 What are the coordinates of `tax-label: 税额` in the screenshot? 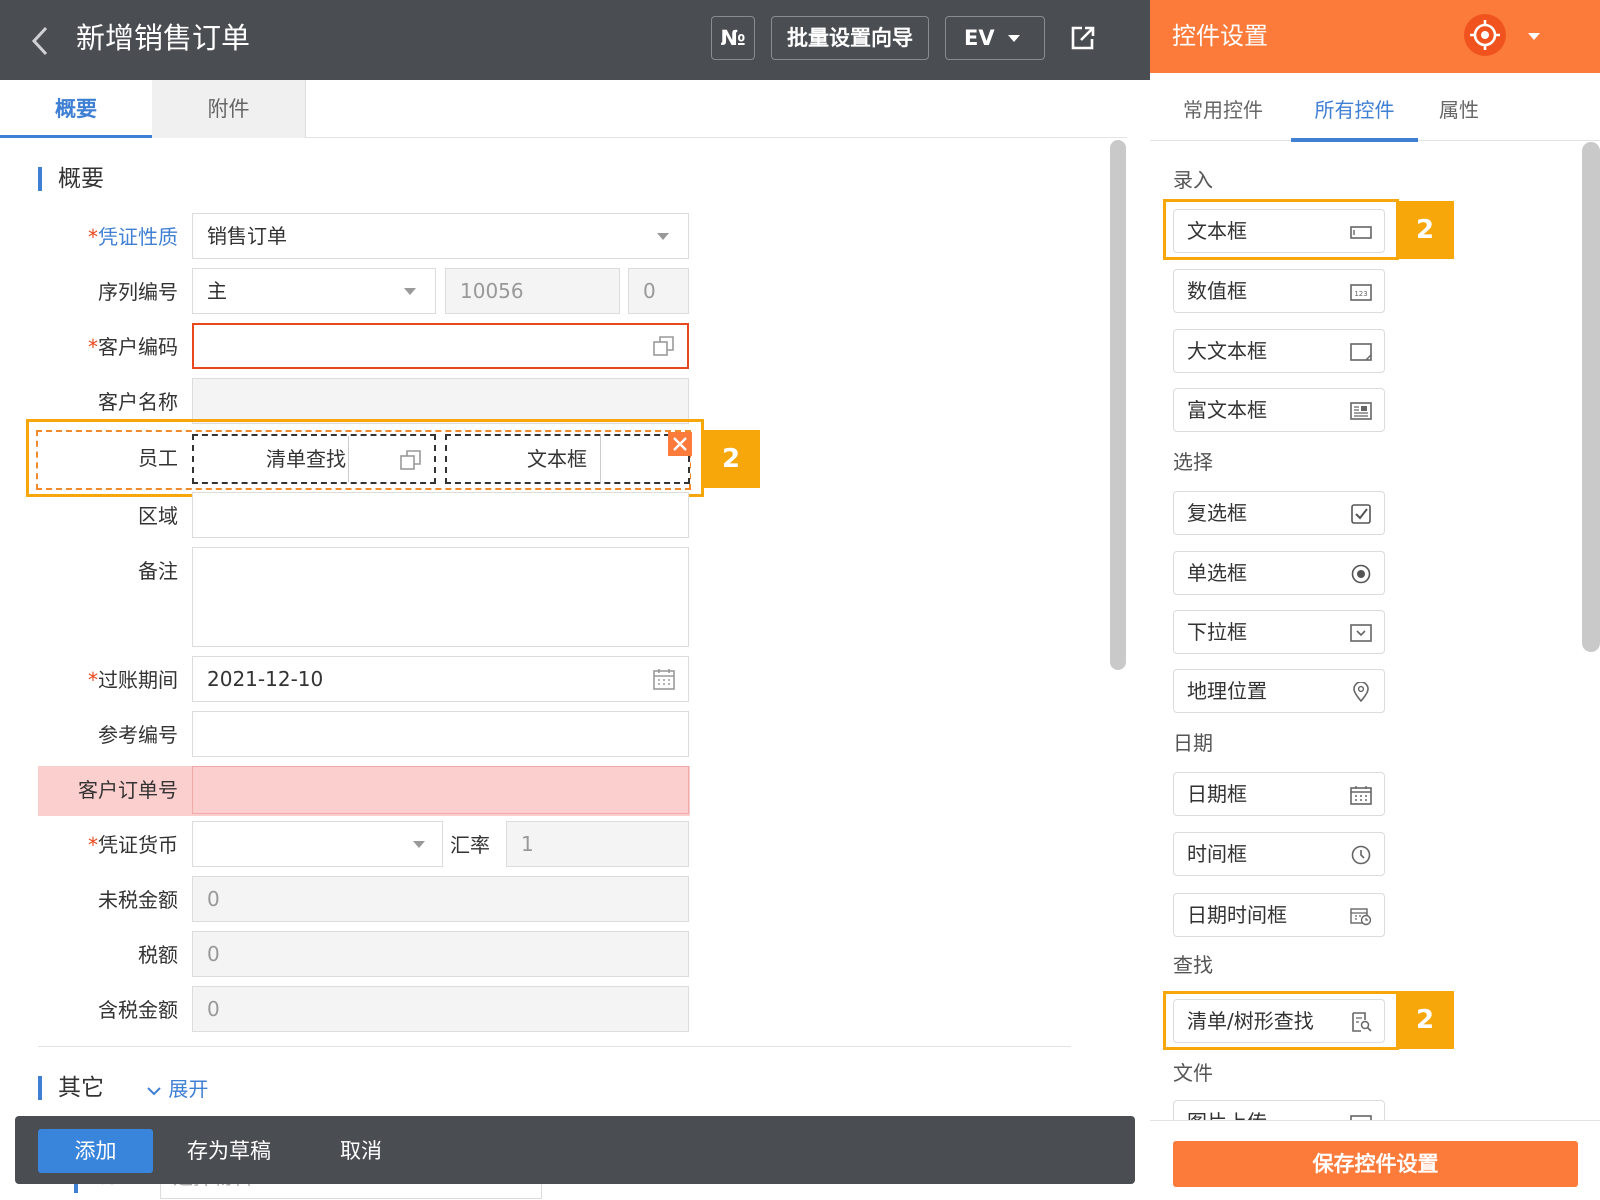 It's located at (158, 955).